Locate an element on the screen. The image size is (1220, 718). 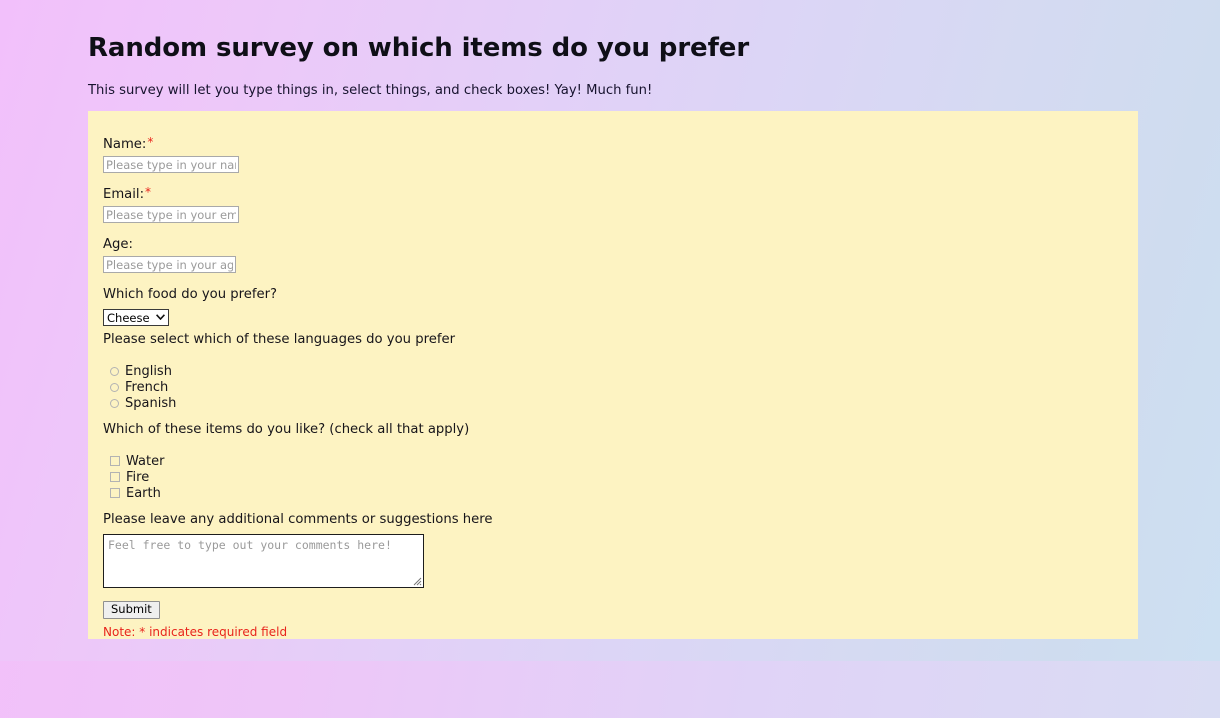
comments-wrapper is located at coordinates (263, 558).